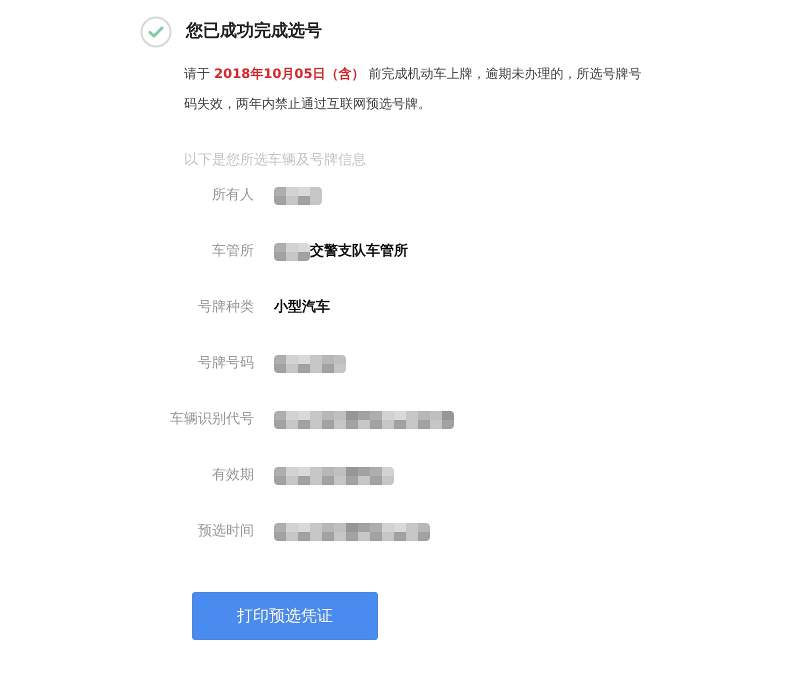 The height and width of the screenshot is (677, 800). Describe the element at coordinates (413, 90) in the screenshot. I see `notice-text: 请于 2018年10月05日（含） 前完成机动车上牌，逾期未办理的，所选号牌号码失效，两年内禁止通过互联网预选号牌。` at that location.